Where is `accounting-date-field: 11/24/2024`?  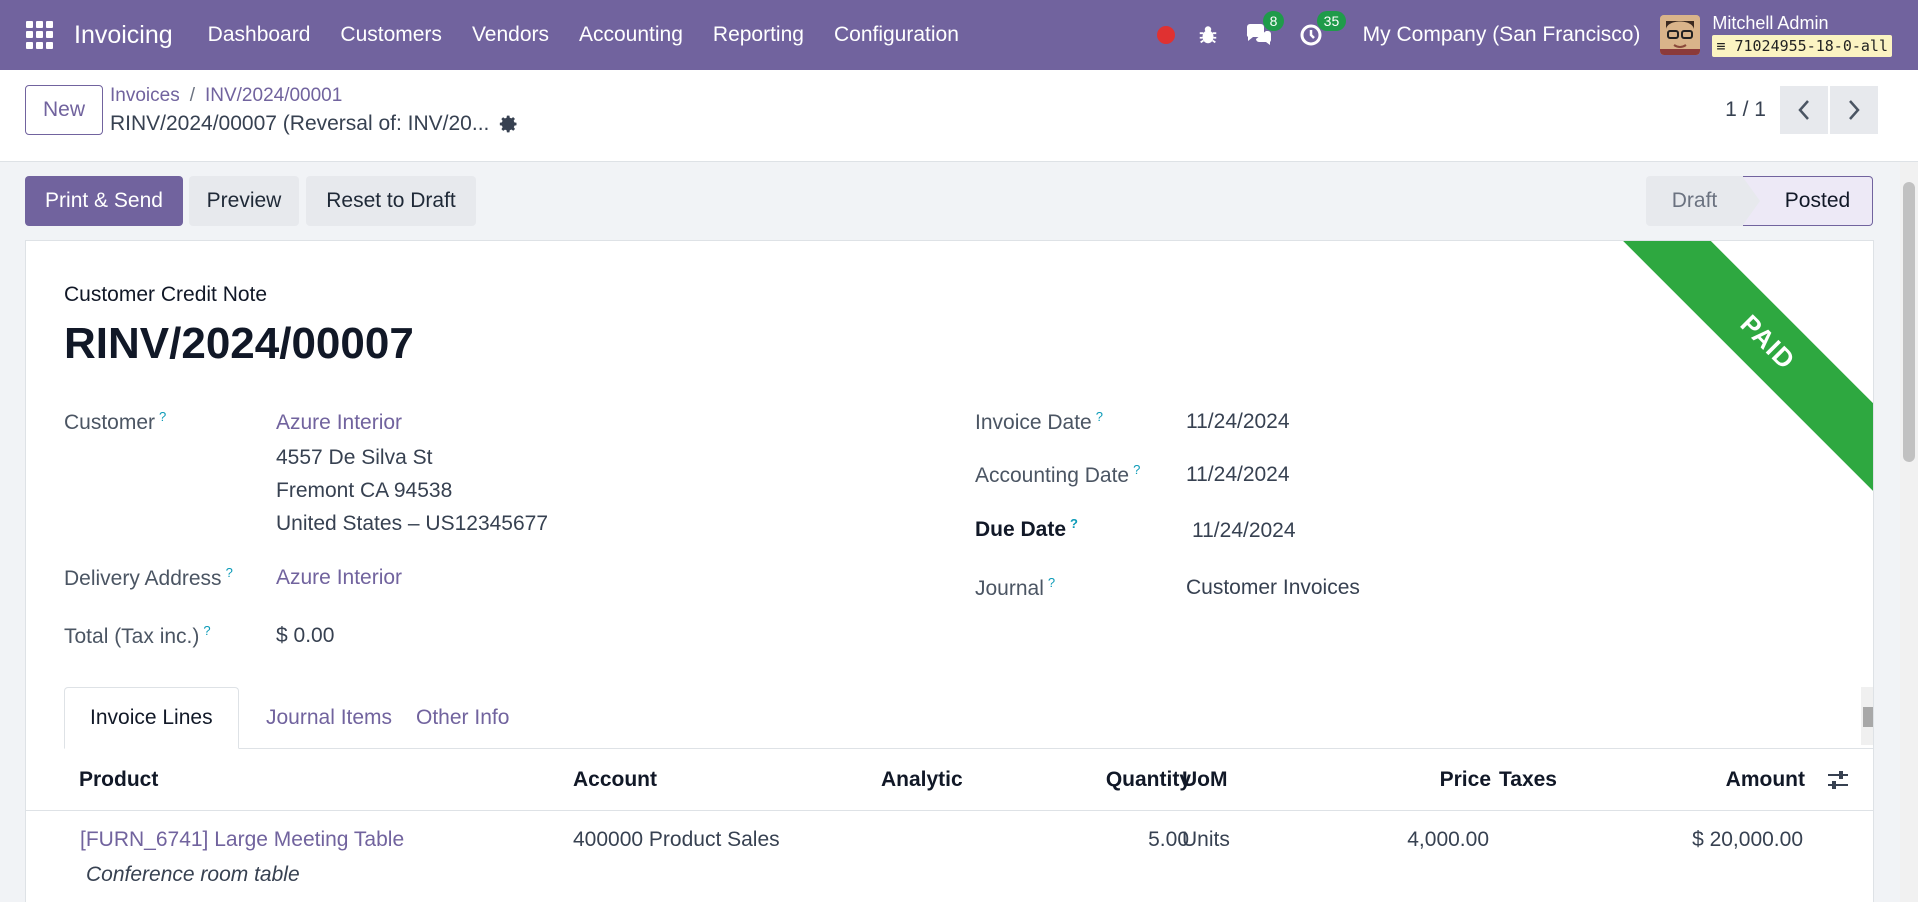
accounting-date-field: 11/24/2024 is located at coordinates (1238, 475).